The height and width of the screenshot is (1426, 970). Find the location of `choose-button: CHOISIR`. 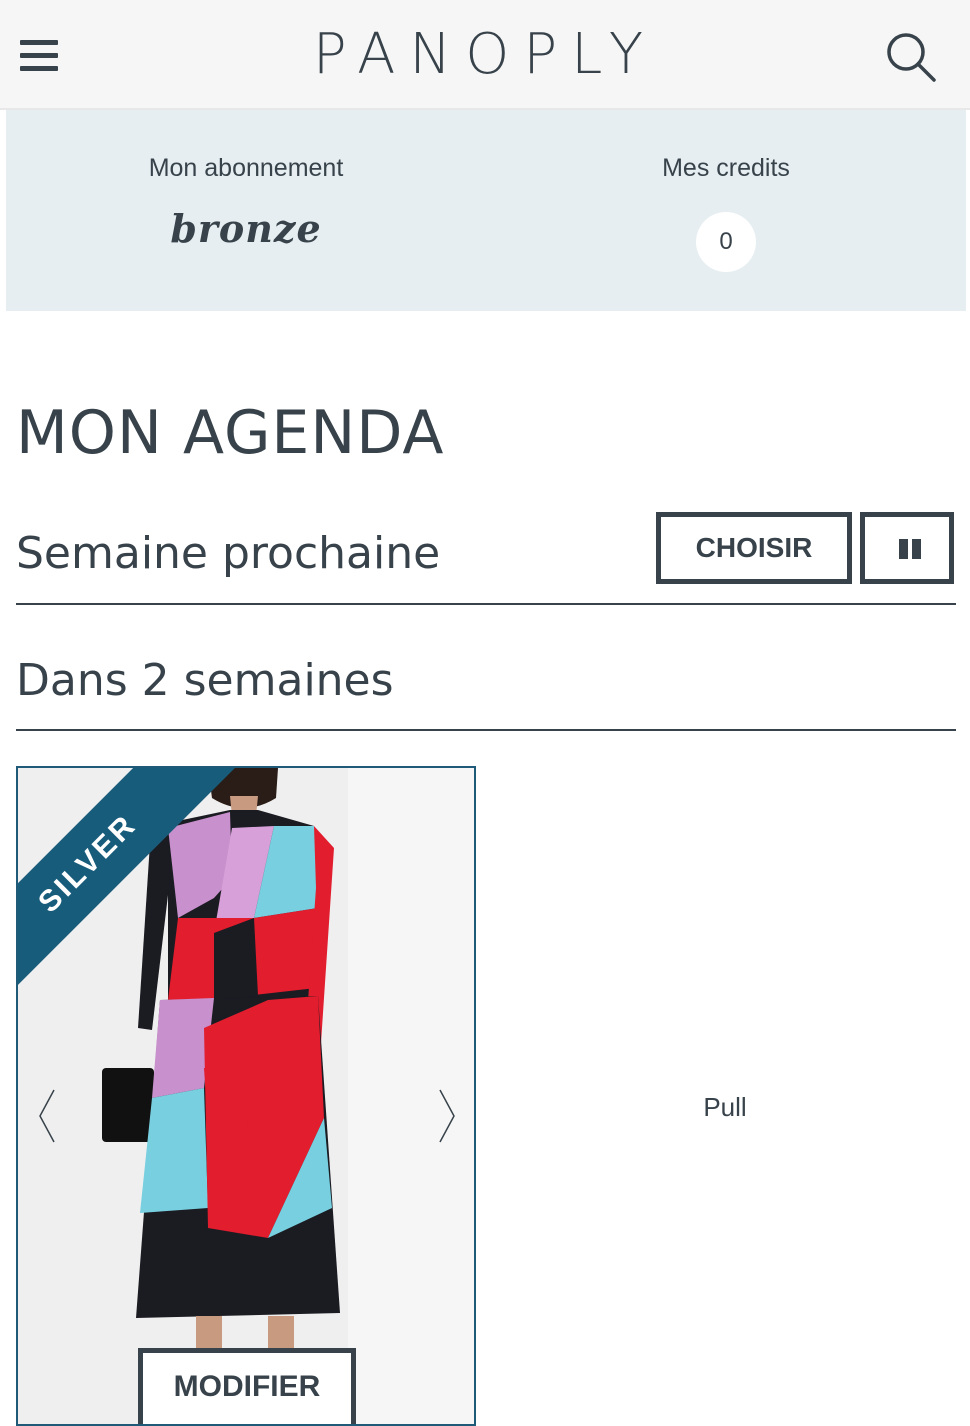

choose-button: CHOISIR is located at coordinates (754, 548).